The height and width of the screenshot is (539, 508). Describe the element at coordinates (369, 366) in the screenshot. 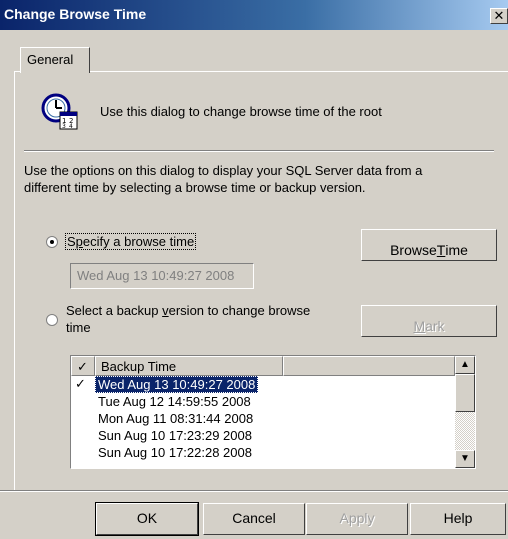

I see `empty-column-header` at that location.